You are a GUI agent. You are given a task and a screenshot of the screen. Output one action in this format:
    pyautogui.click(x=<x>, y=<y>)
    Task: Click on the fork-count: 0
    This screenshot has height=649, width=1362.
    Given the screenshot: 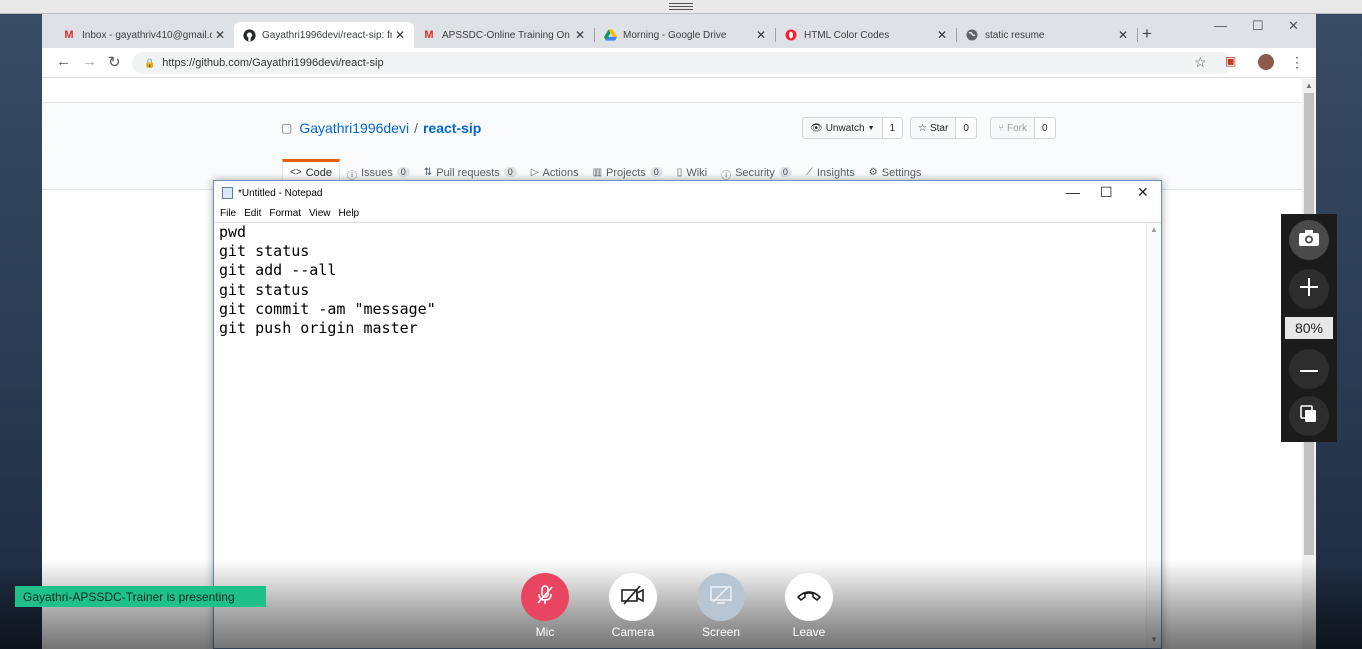 What is the action you would take?
    pyautogui.click(x=1045, y=128)
    